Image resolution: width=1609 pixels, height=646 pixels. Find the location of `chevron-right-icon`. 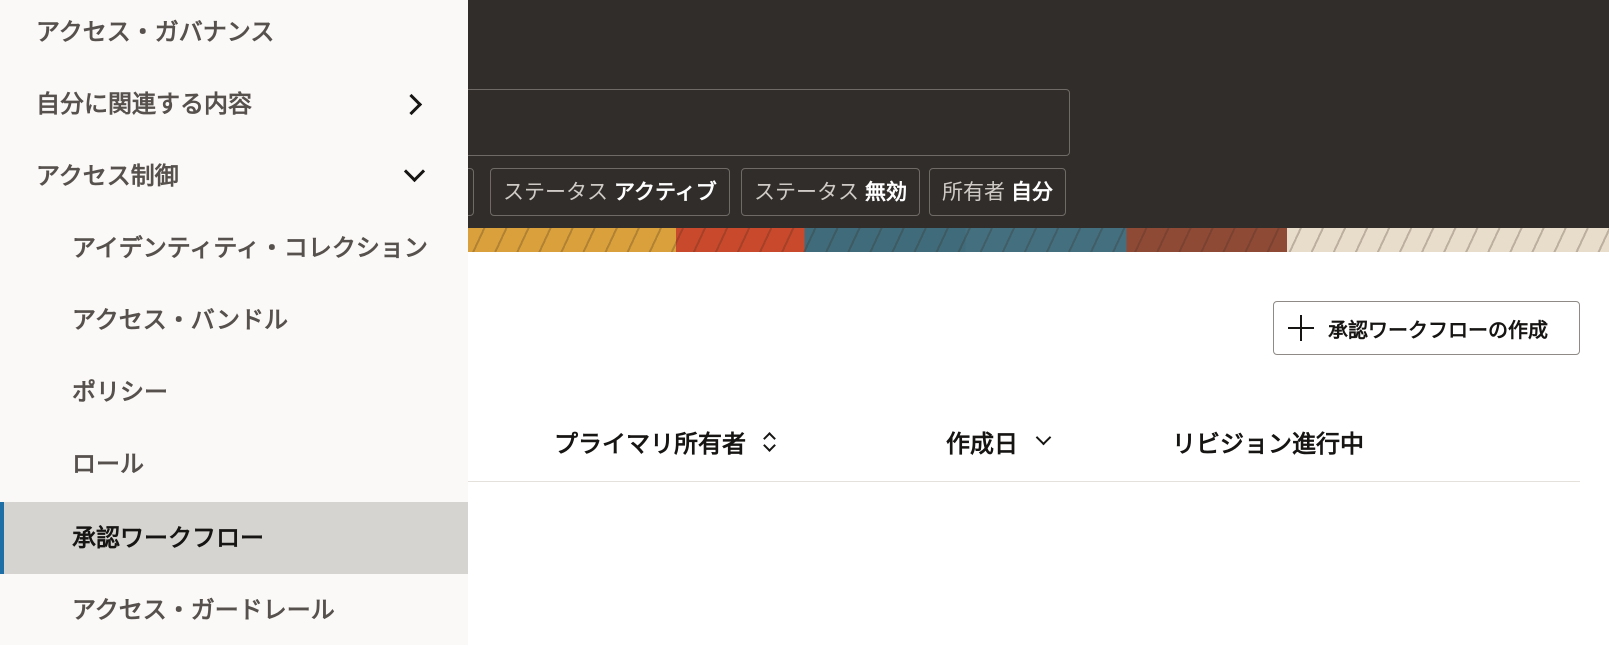

chevron-right-icon is located at coordinates (411, 104).